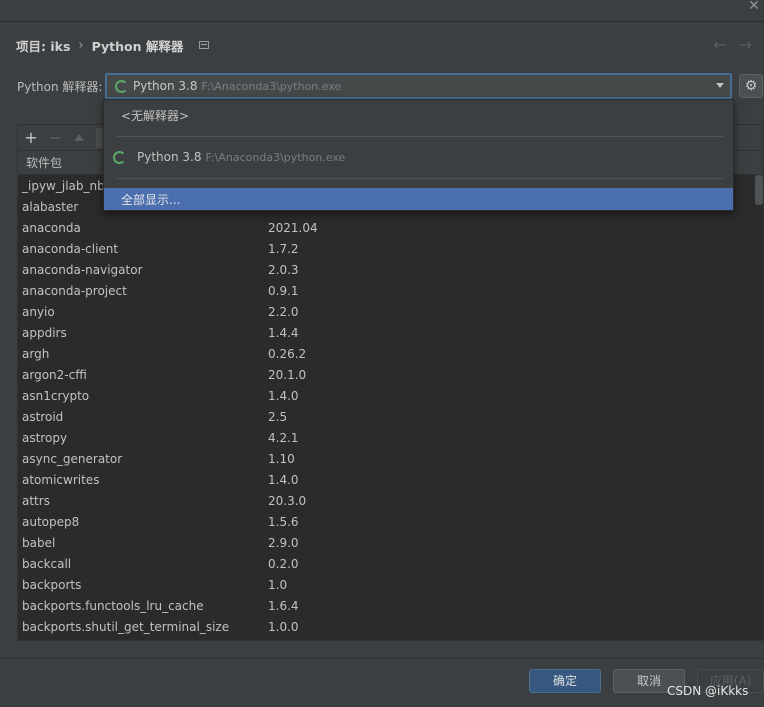 This screenshot has width=764, height=707. I want to click on table-row: argon2-cffi 20.1.0, so click(390, 374).